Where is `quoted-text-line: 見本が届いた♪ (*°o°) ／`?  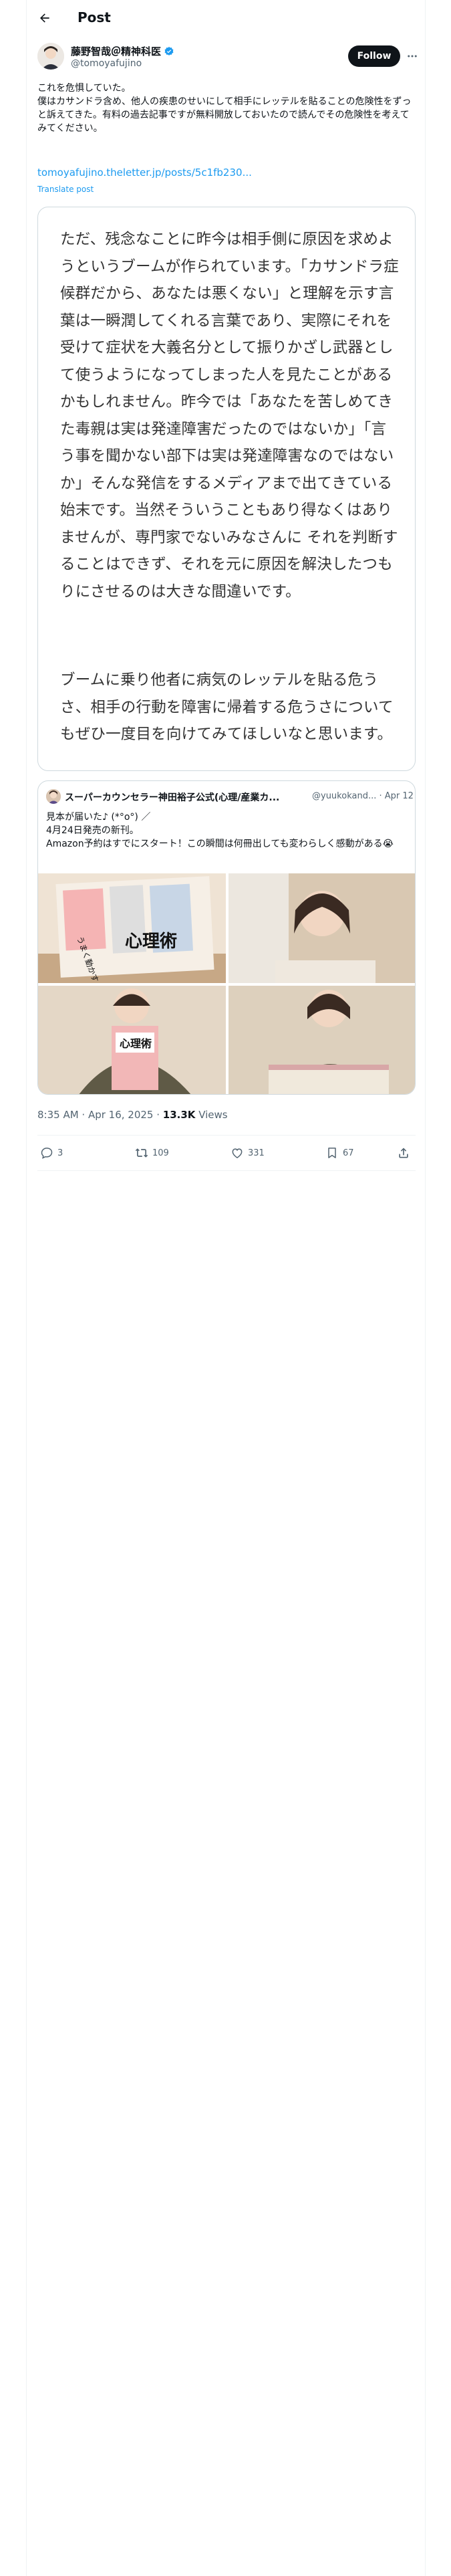 quoted-text-line: 見本が届いた♪ (*°o°) ／ is located at coordinates (98, 817).